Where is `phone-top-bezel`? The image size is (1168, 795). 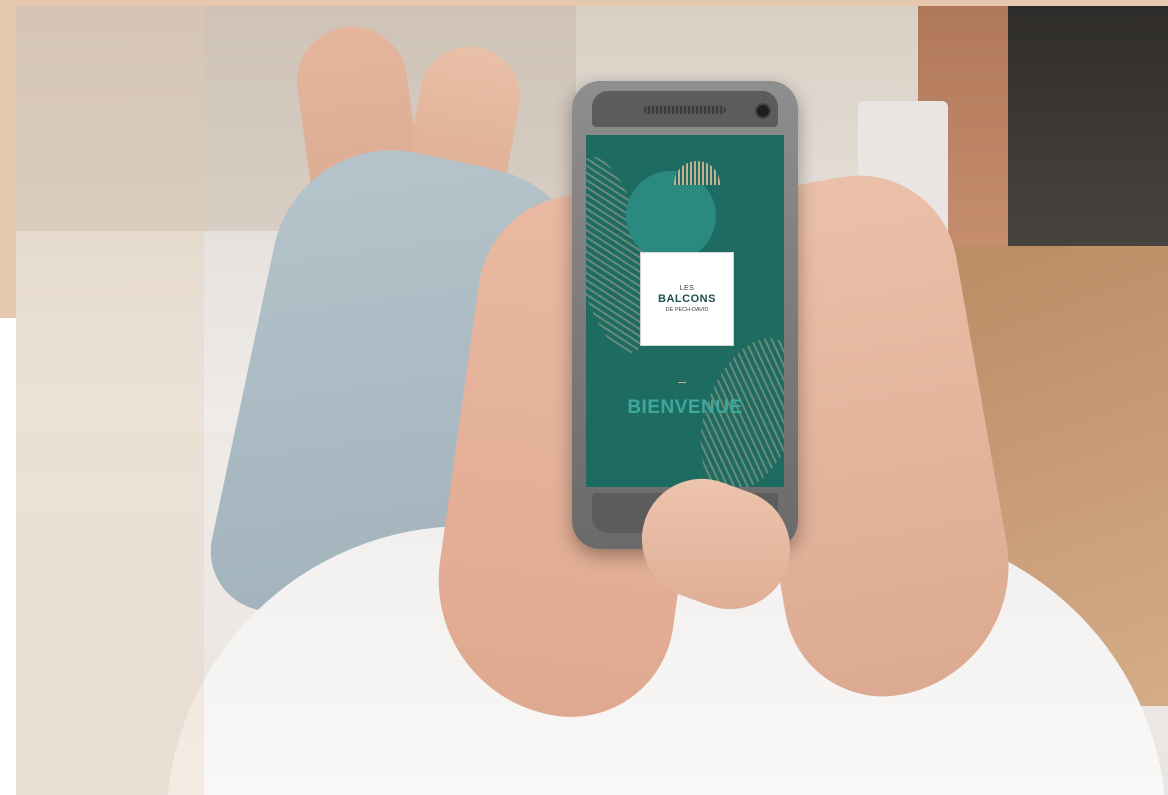
phone-top-bezel is located at coordinates (685, 109).